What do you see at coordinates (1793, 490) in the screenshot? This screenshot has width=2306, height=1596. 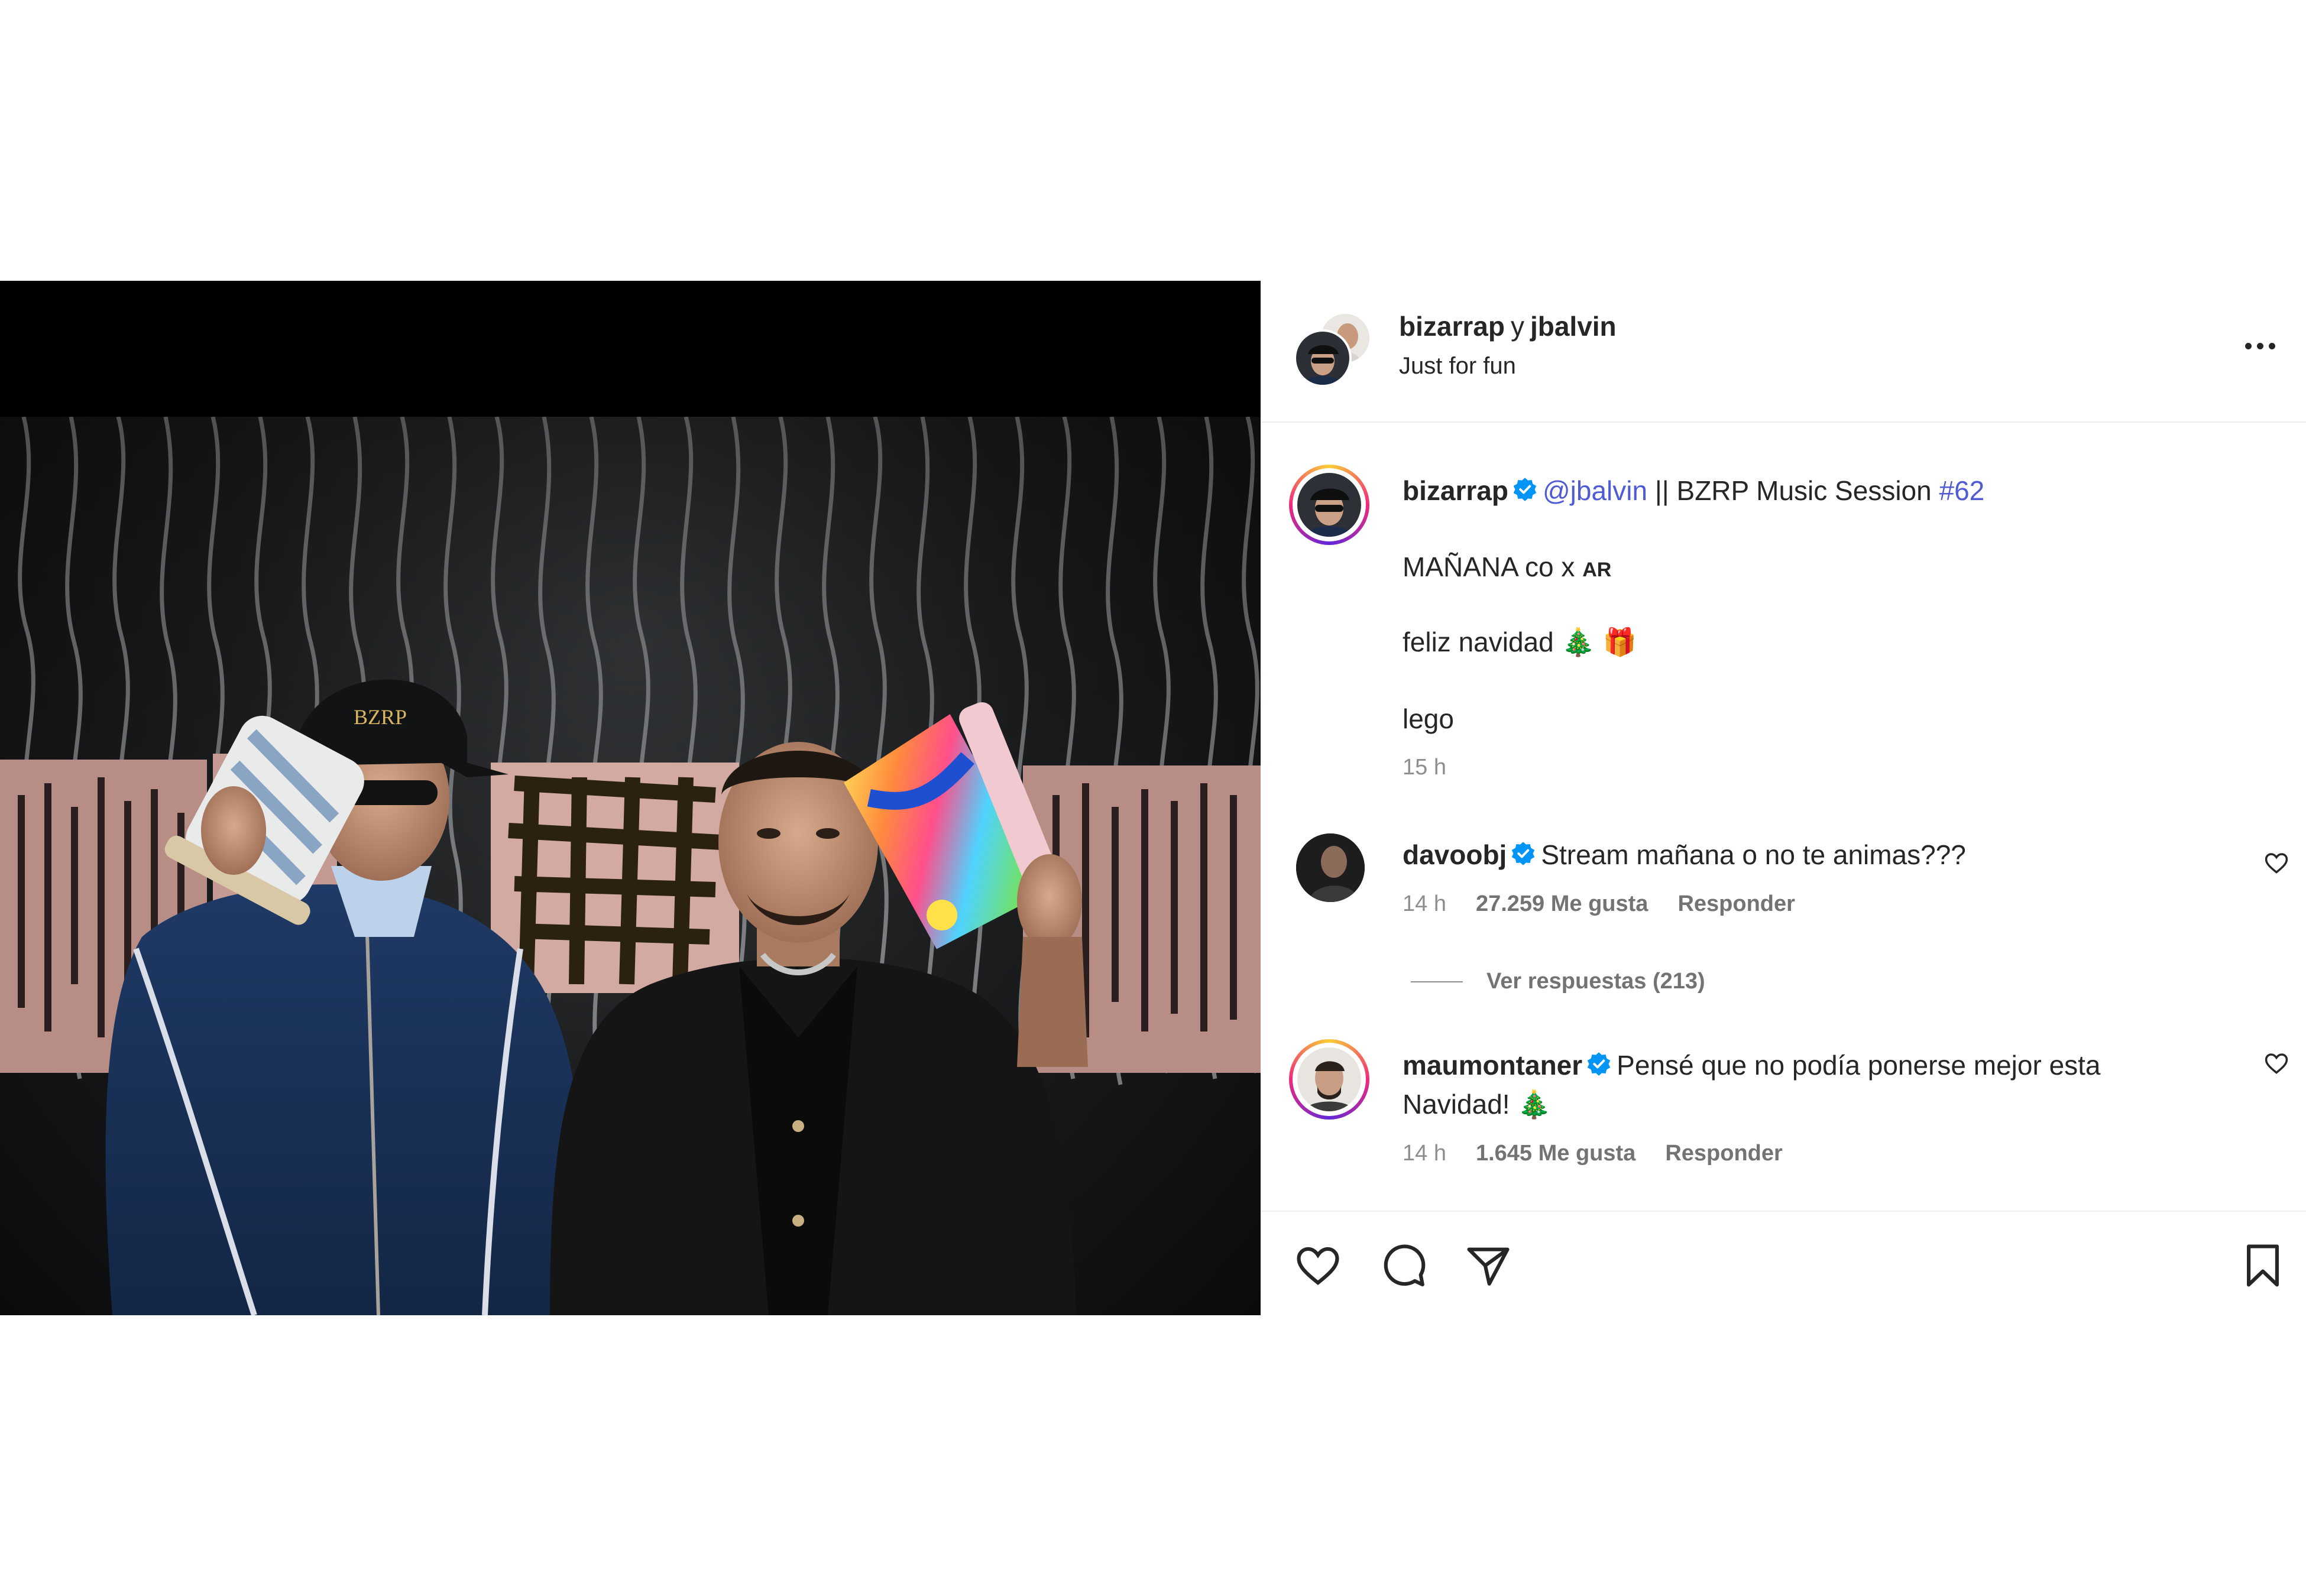 I see `caption-text: || BZRP Music Session` at bounding box center [1793, 490].